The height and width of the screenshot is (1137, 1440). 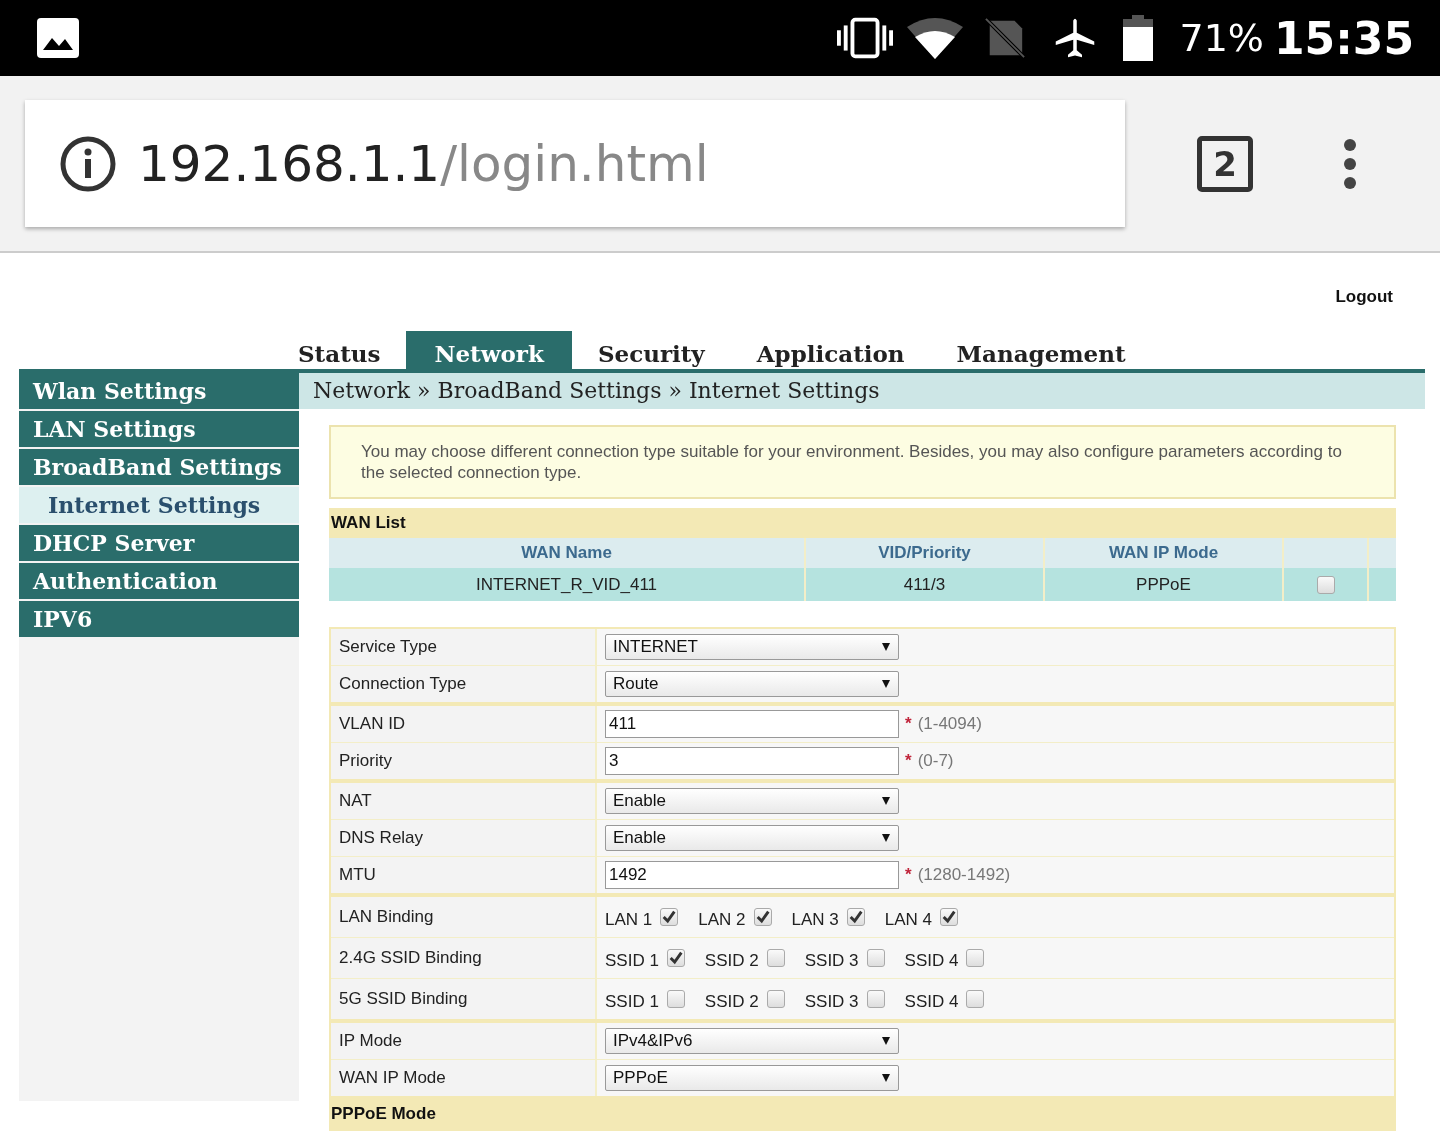 What do you see at coordinates (935, 38) in the screenshot?
I see `wifi-icon` at bounding box center [935, 38].